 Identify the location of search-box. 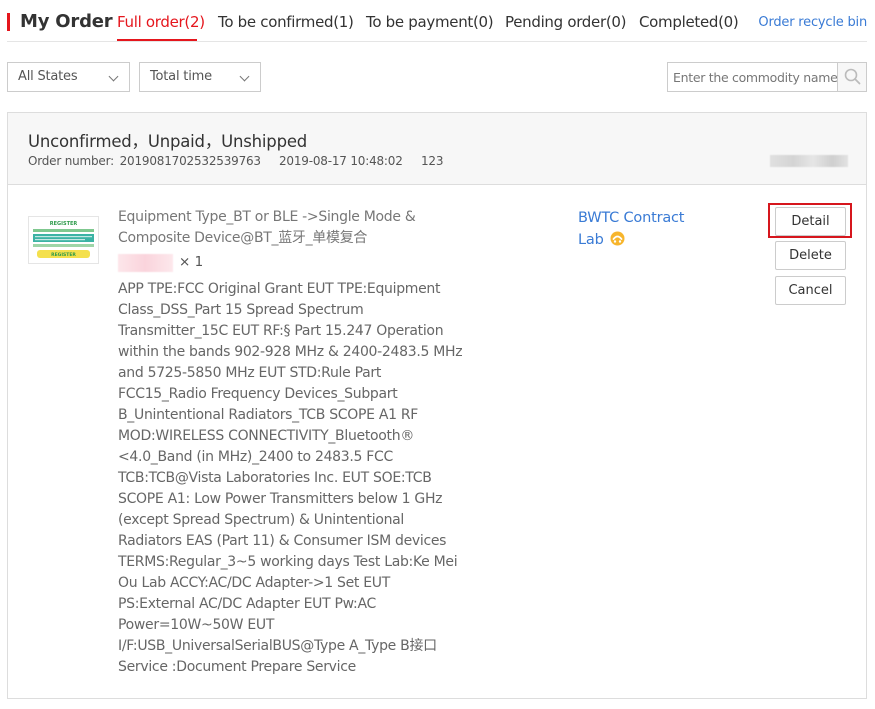
(767, 77).